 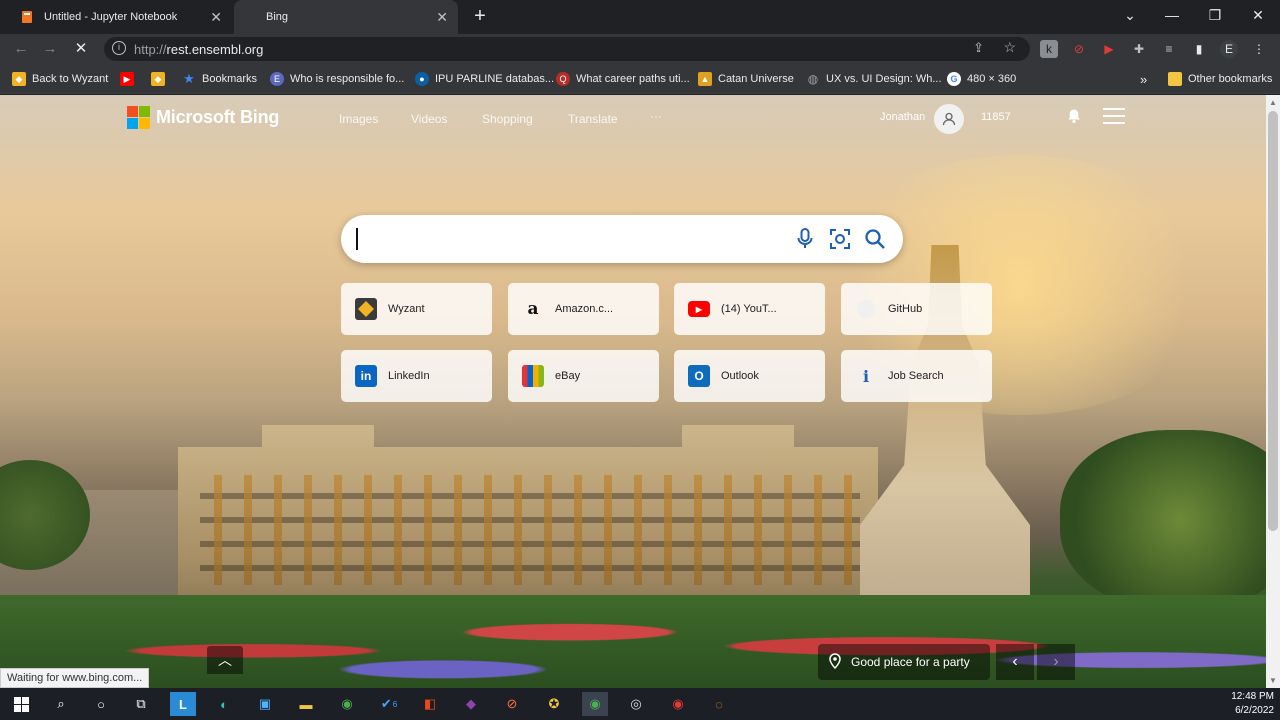 What do you see at coordinates (127, 79) in the screenshot?
I see `youtube-icon: ▶` at bounding box center [127, 79].